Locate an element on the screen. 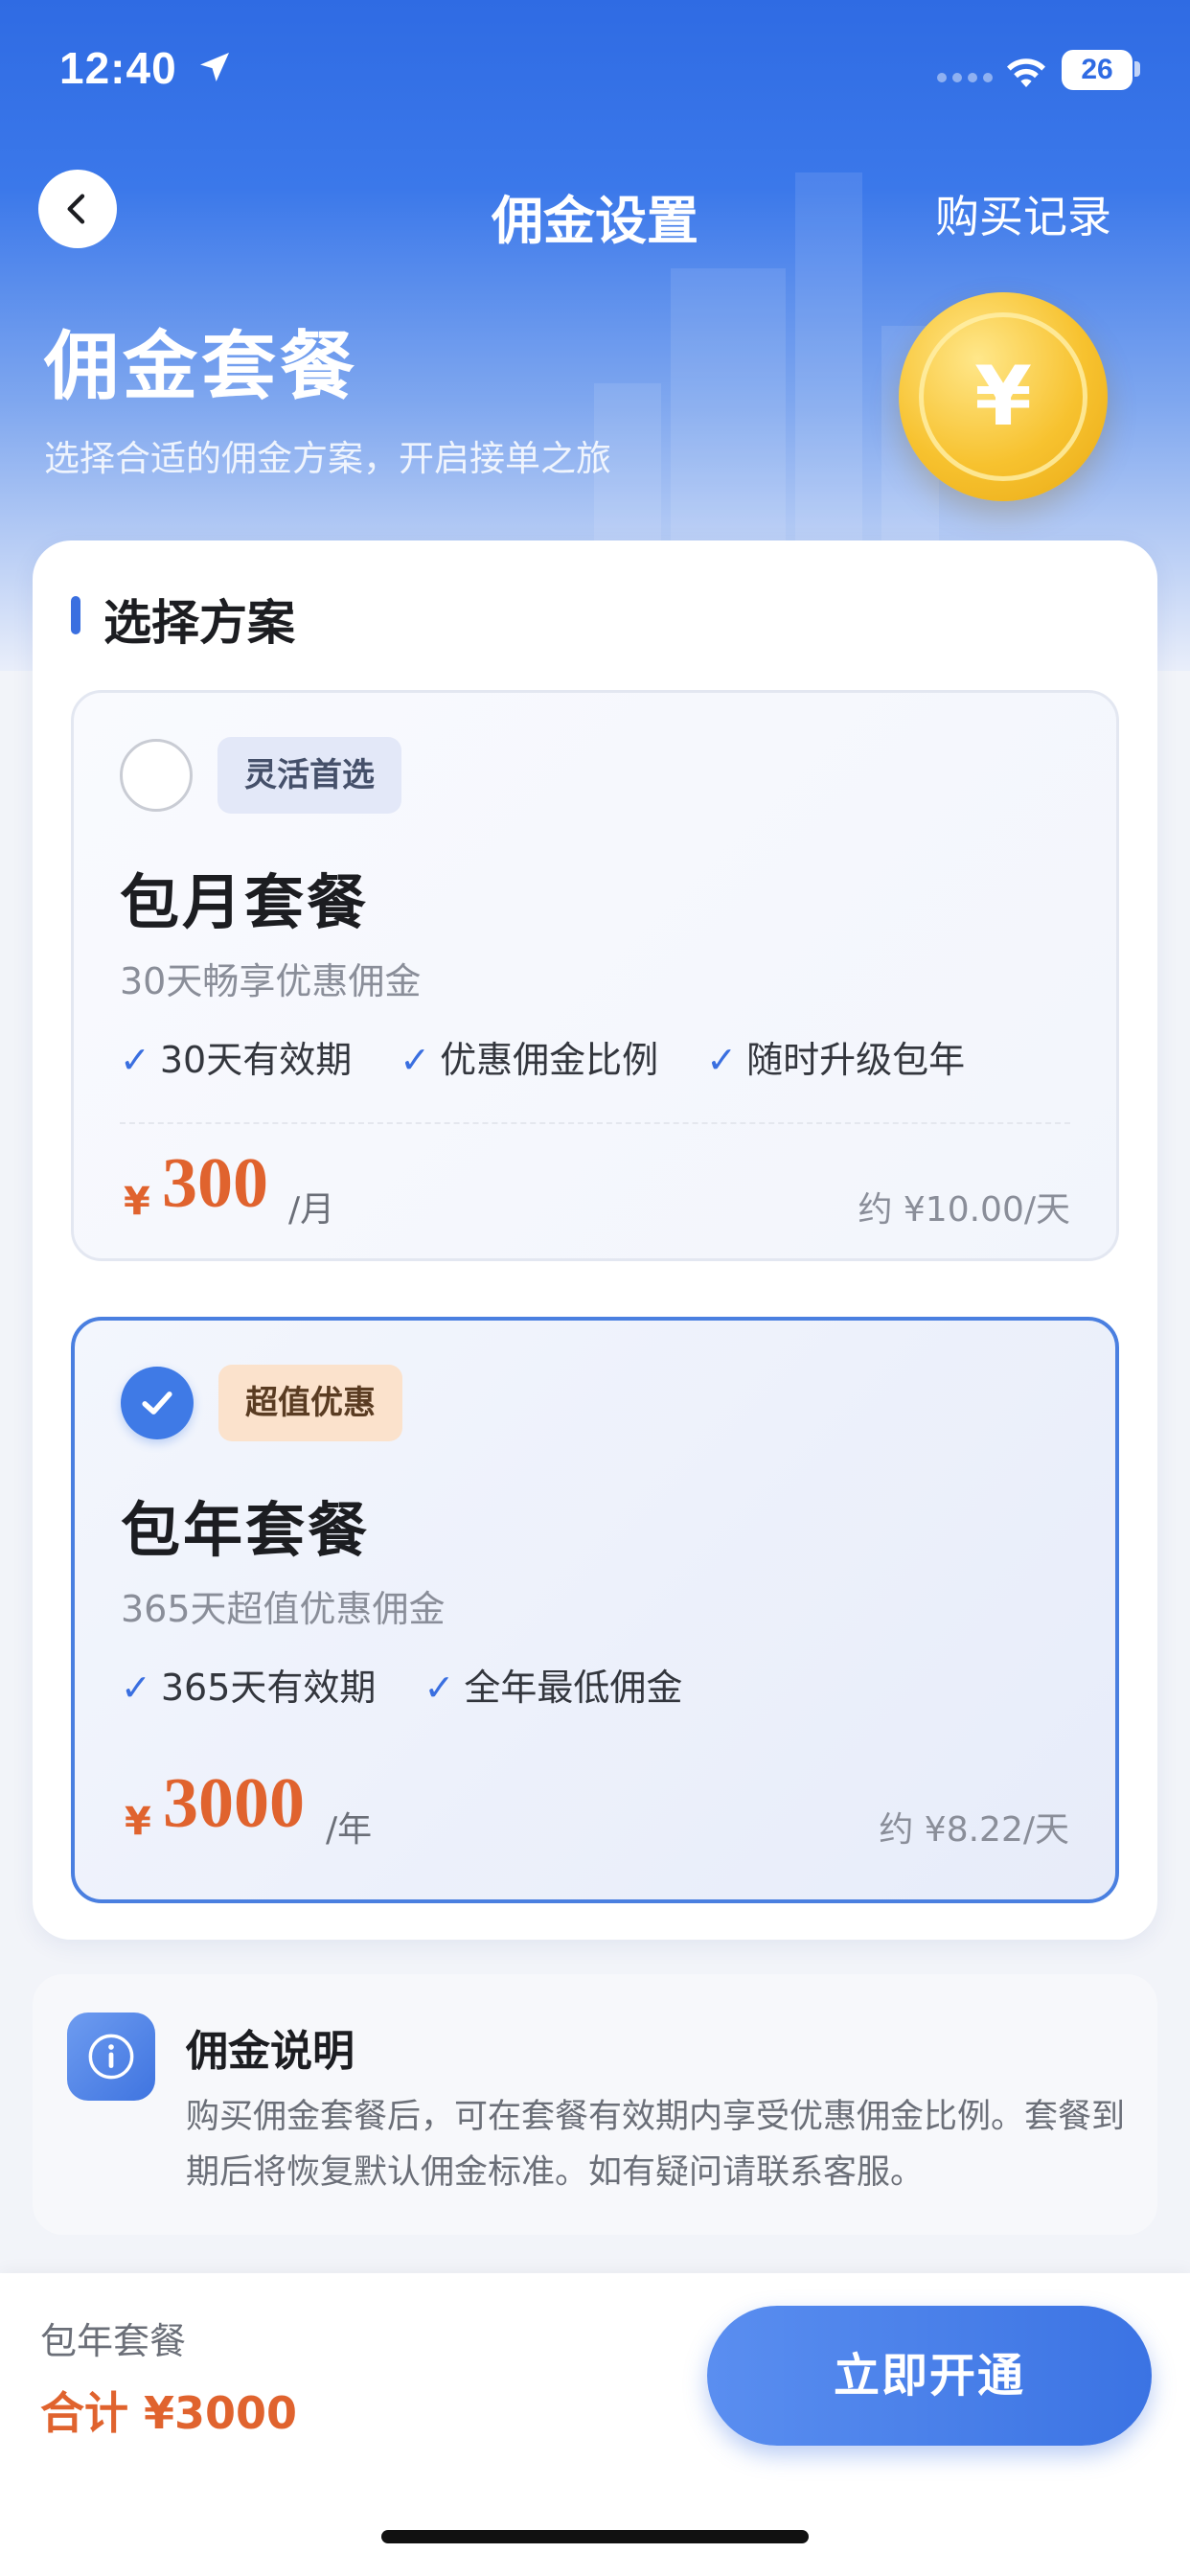 Image resolution: width=1190 pixels, height=2576 pixels. feature-label: 30天有效期 is located at coordinates (256, 1060).